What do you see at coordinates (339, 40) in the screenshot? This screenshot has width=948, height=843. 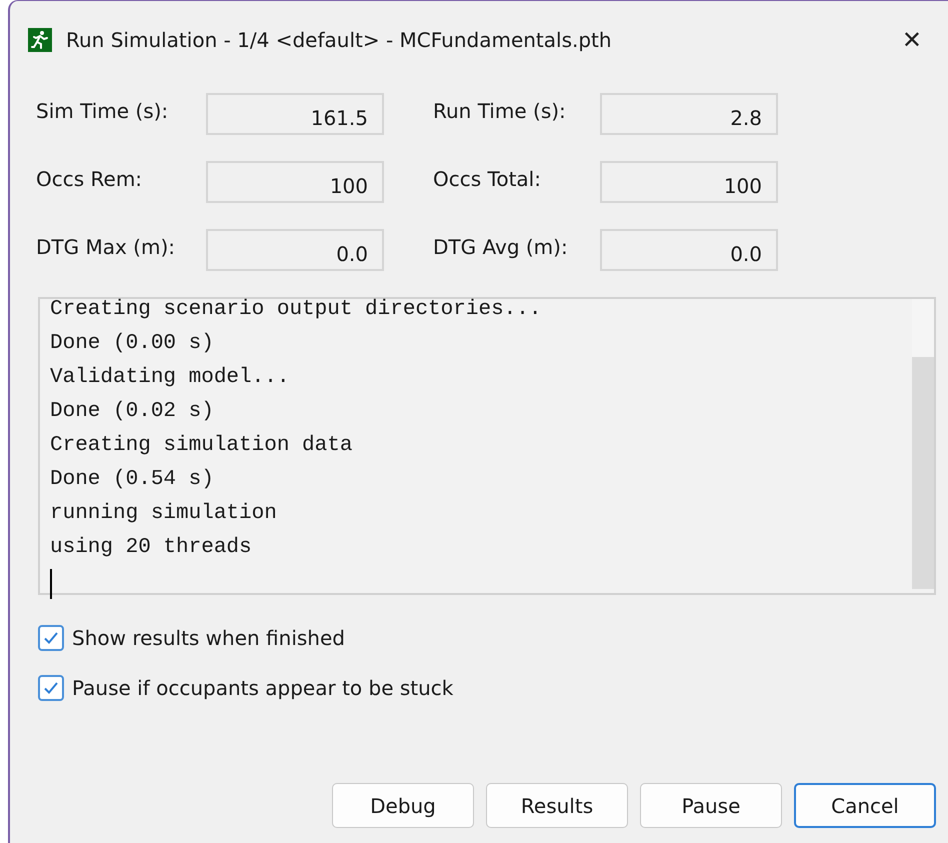 I see `window-title: Run Simulation - 1/4 <default> - MCFundamentals.pth` at bounding box center [339, 40].